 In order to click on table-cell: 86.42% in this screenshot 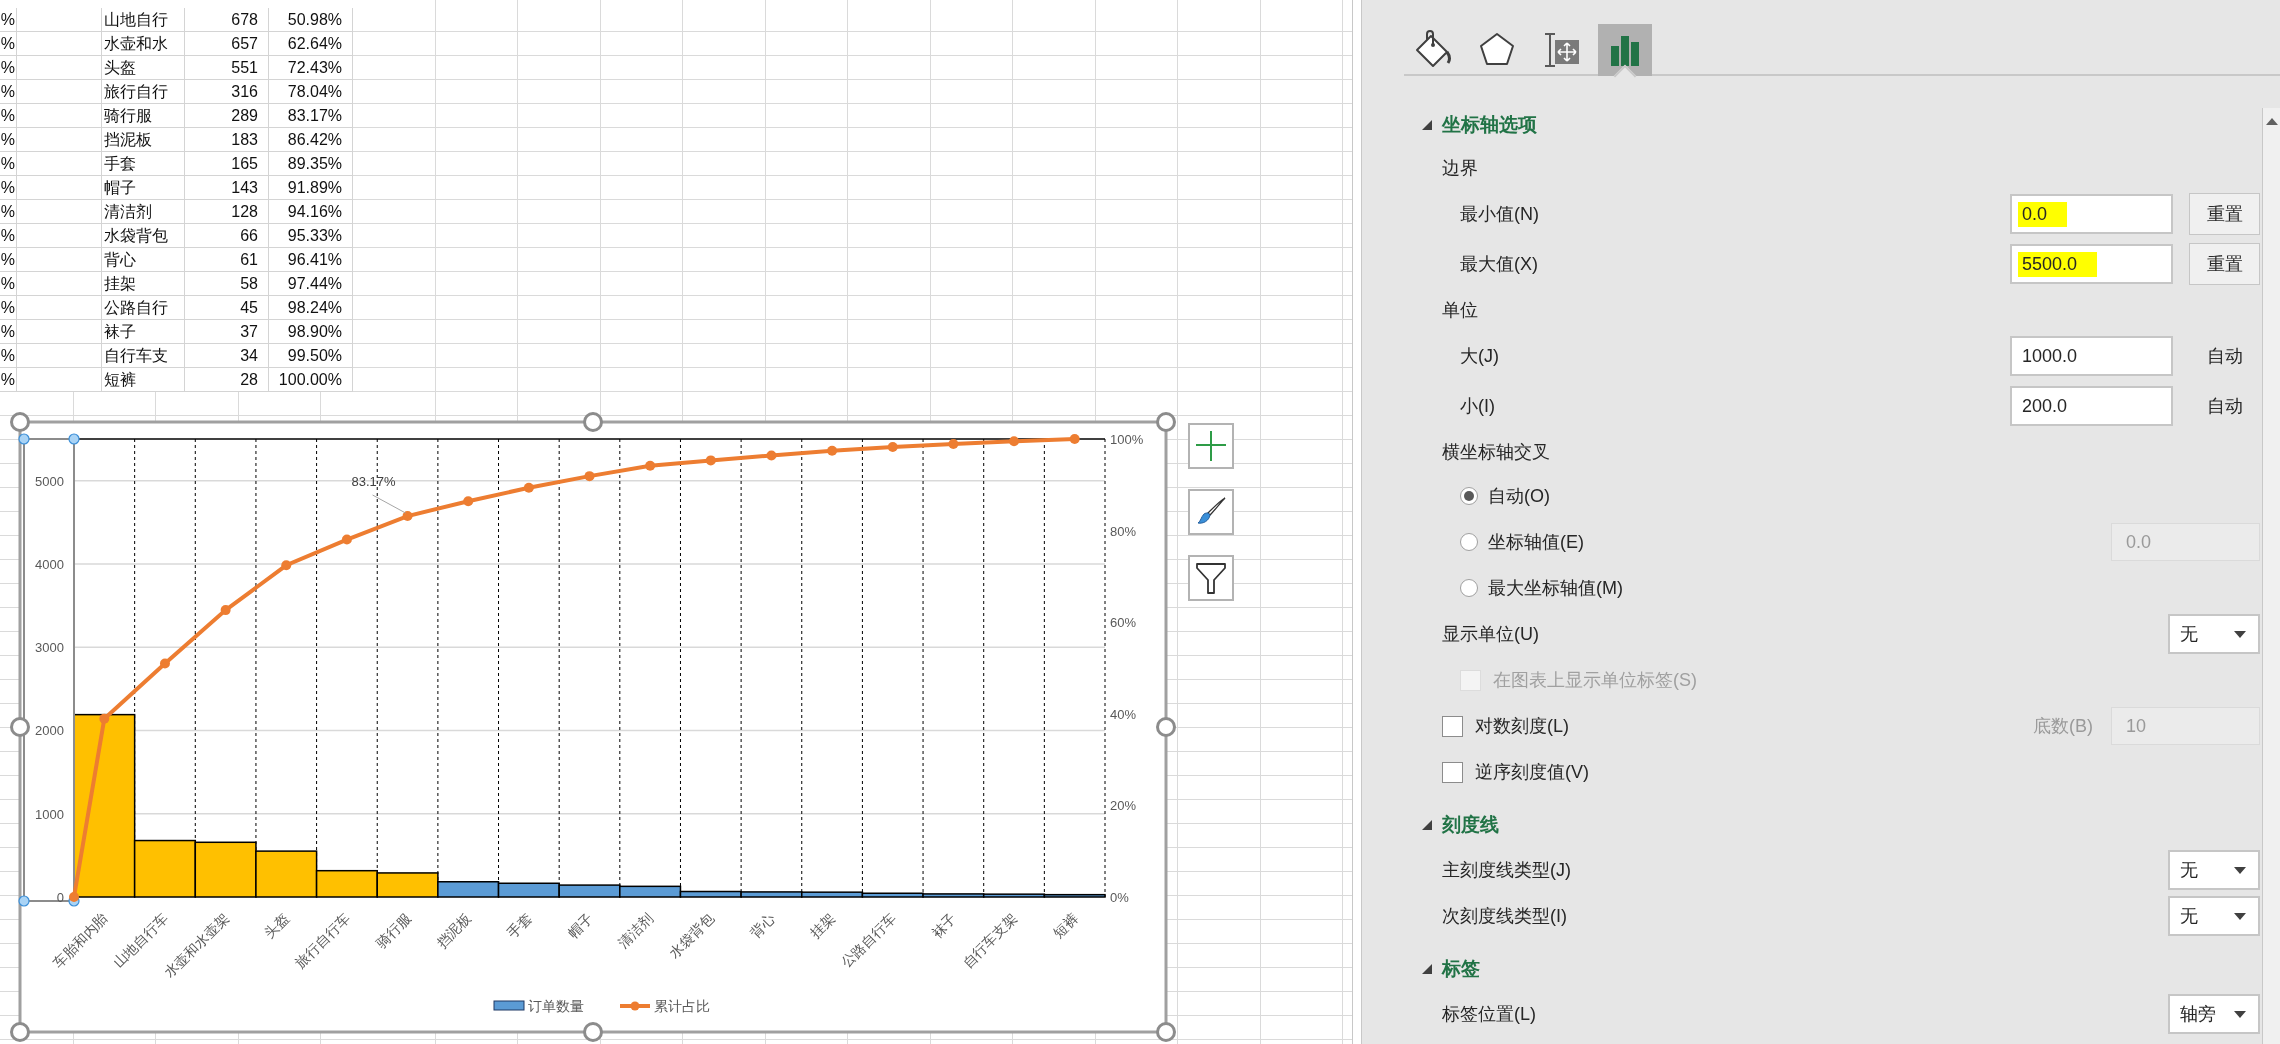, I will do `click(311, 140)`.